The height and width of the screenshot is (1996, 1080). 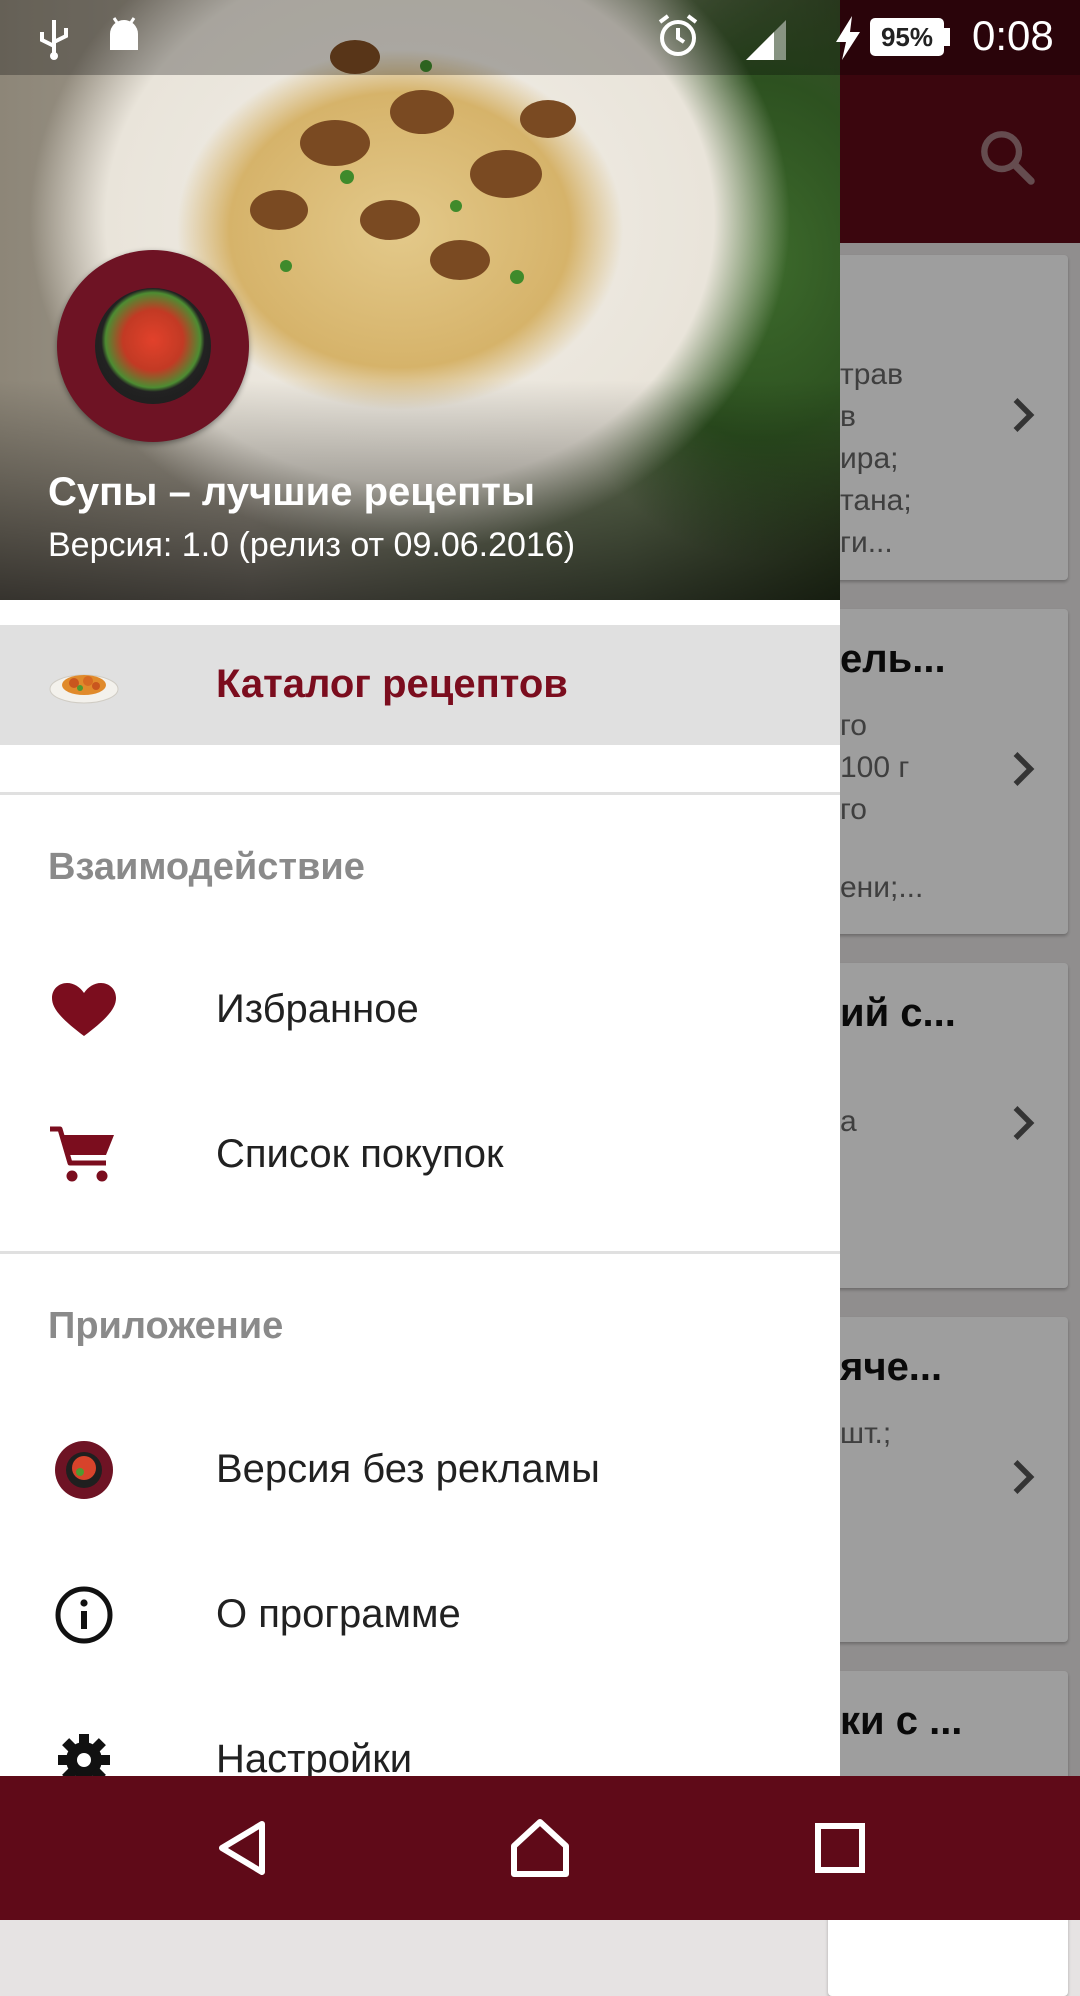 What do you see at coordinates (242, 1848) in the screenshot?
I see `back-icon` at bounding box center [242, 1848].